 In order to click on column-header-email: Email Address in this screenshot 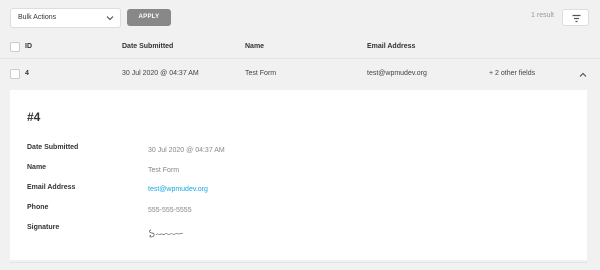, I will do `click(391, 46)`.